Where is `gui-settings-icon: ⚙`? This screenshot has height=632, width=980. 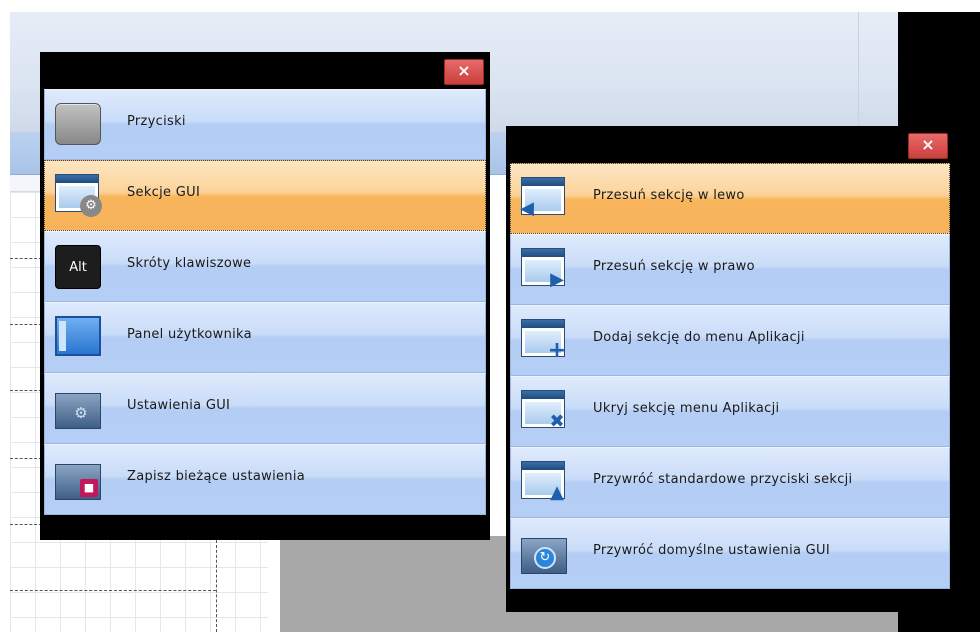
gui-settings-icon: ⚙ is located at coordinates (78, 409).